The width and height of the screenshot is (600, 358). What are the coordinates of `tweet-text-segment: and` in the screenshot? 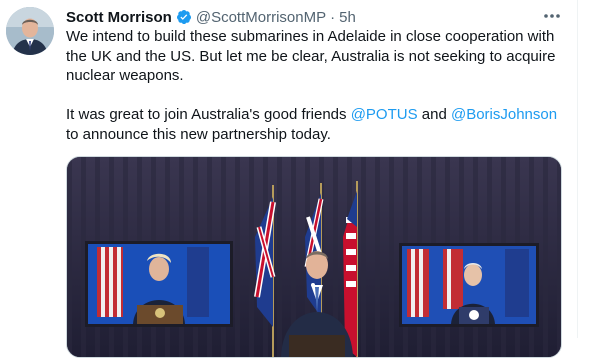 It's located at (434, 114).